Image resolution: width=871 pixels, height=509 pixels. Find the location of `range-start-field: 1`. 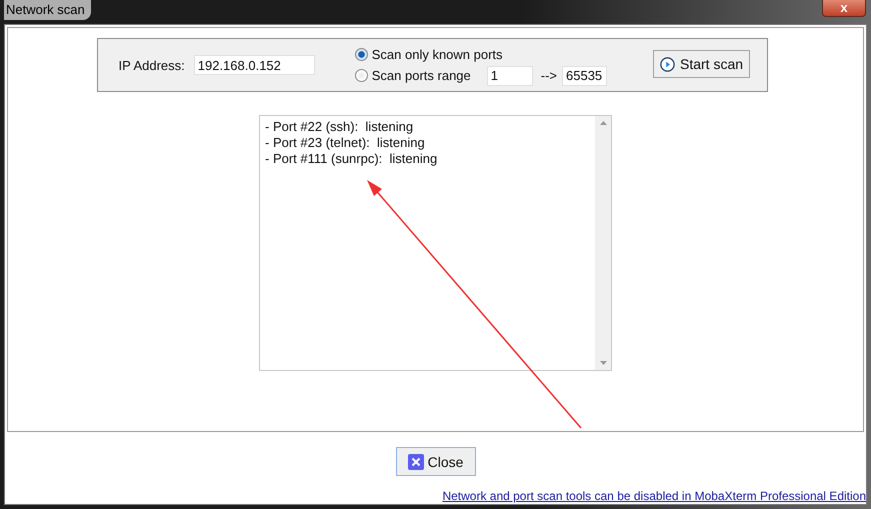

range-start-field: 1 is located at coordinates (509, 76).